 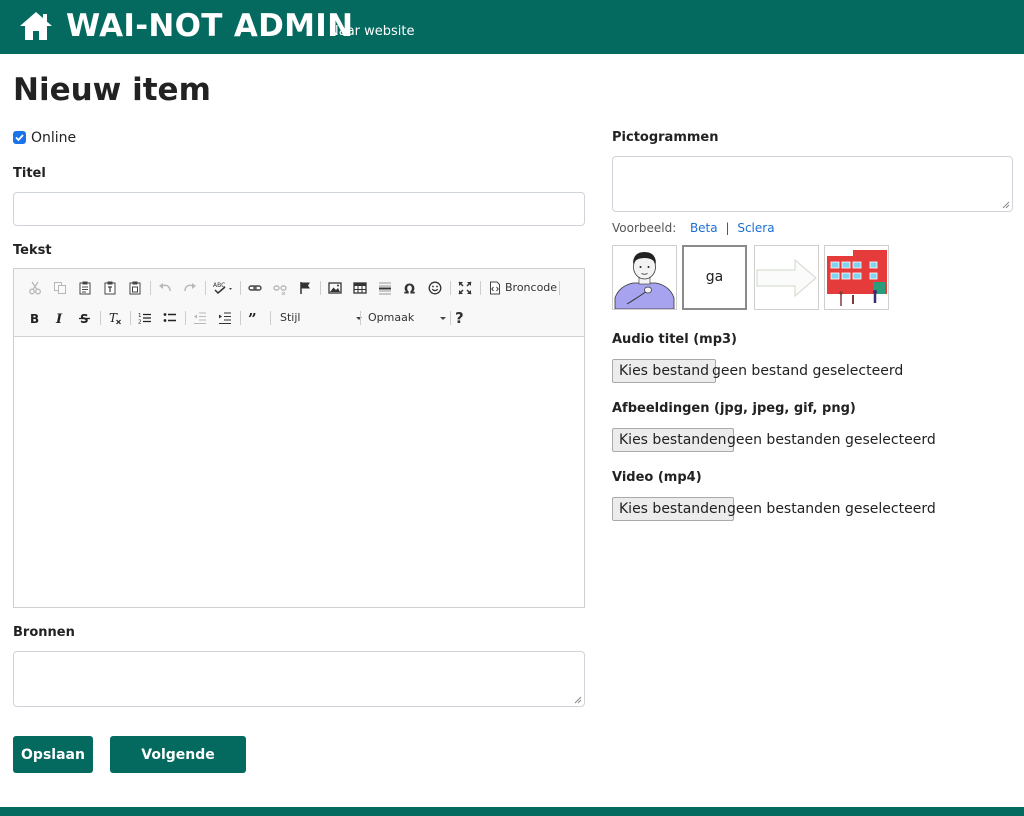 What do you see at coordinates (135, 288) in the screenshot?
I see `paste-word-icon` at bounding box center [135, 288].